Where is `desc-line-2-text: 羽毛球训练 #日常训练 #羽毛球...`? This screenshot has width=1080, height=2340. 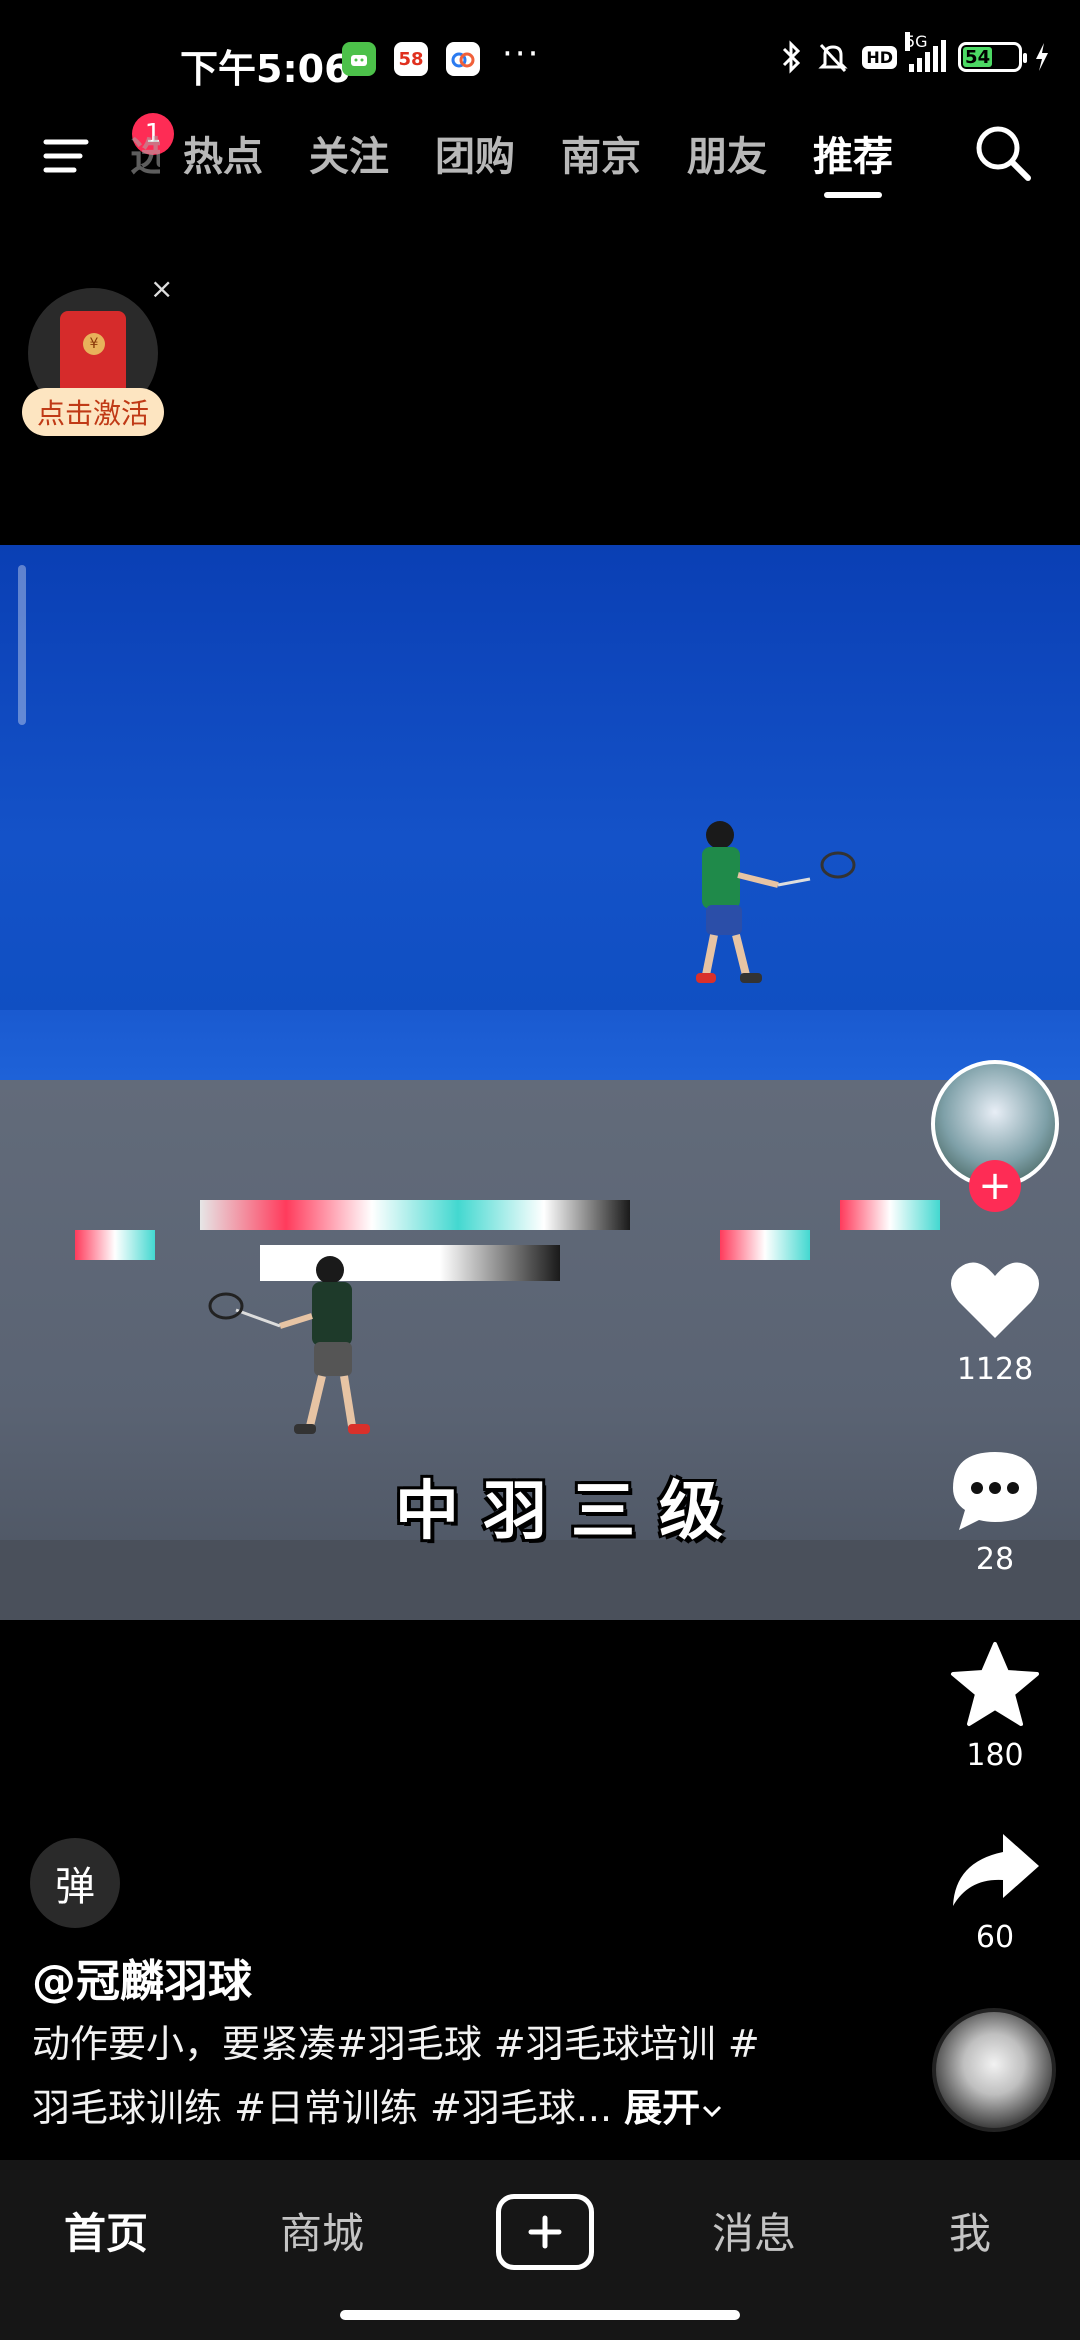 desc-line-2-text: 羽毛球训练 #日常训练 #羽毛球... is located at coordinates (322, 2108).